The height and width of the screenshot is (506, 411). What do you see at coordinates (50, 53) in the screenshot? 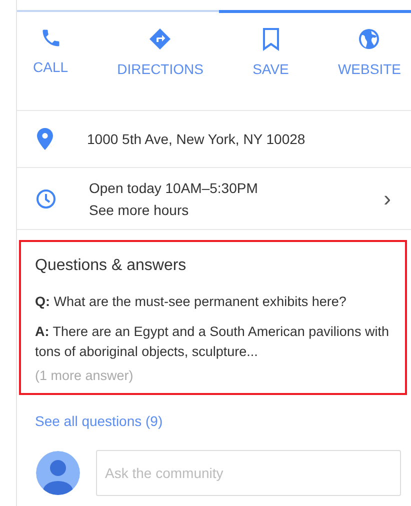
I see `action-button: CALL` at bounding box center [50, 53].